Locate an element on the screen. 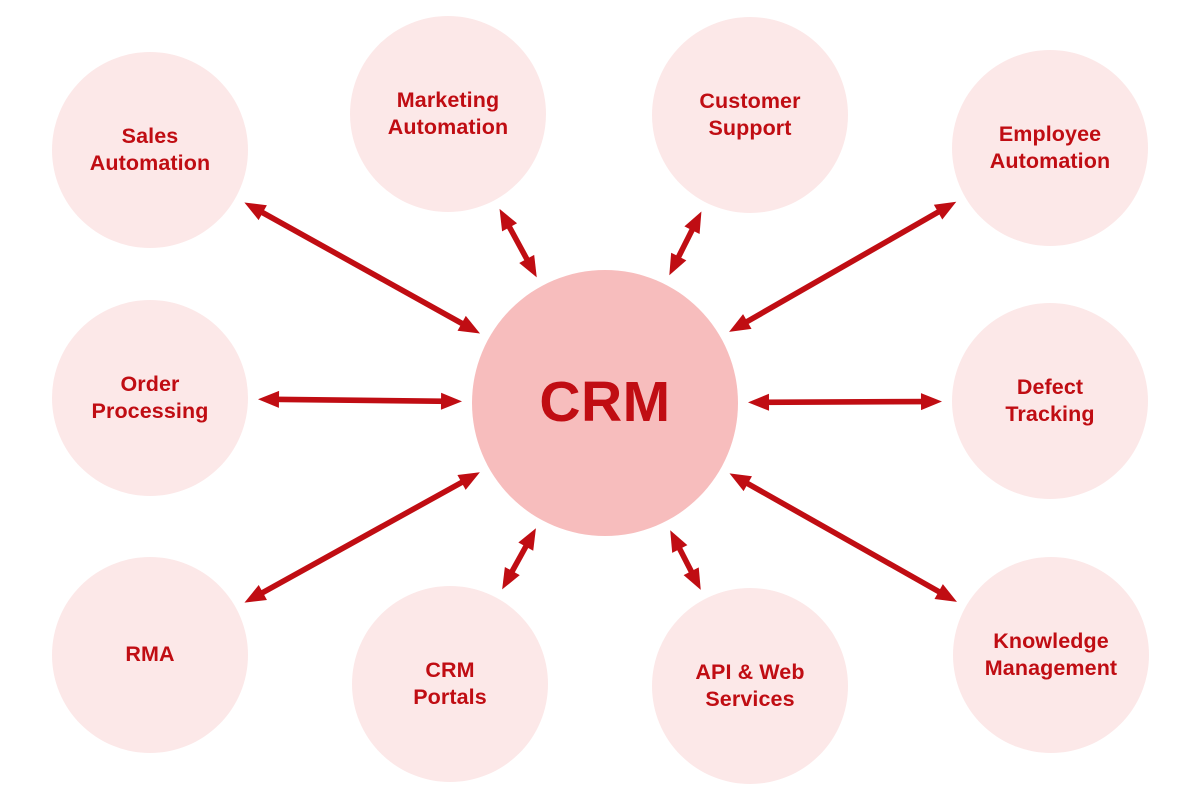 The height and width of the screenshot is (800, 1200). node-employee-automation: Employee Automation is located at coordinates (1050, 148).